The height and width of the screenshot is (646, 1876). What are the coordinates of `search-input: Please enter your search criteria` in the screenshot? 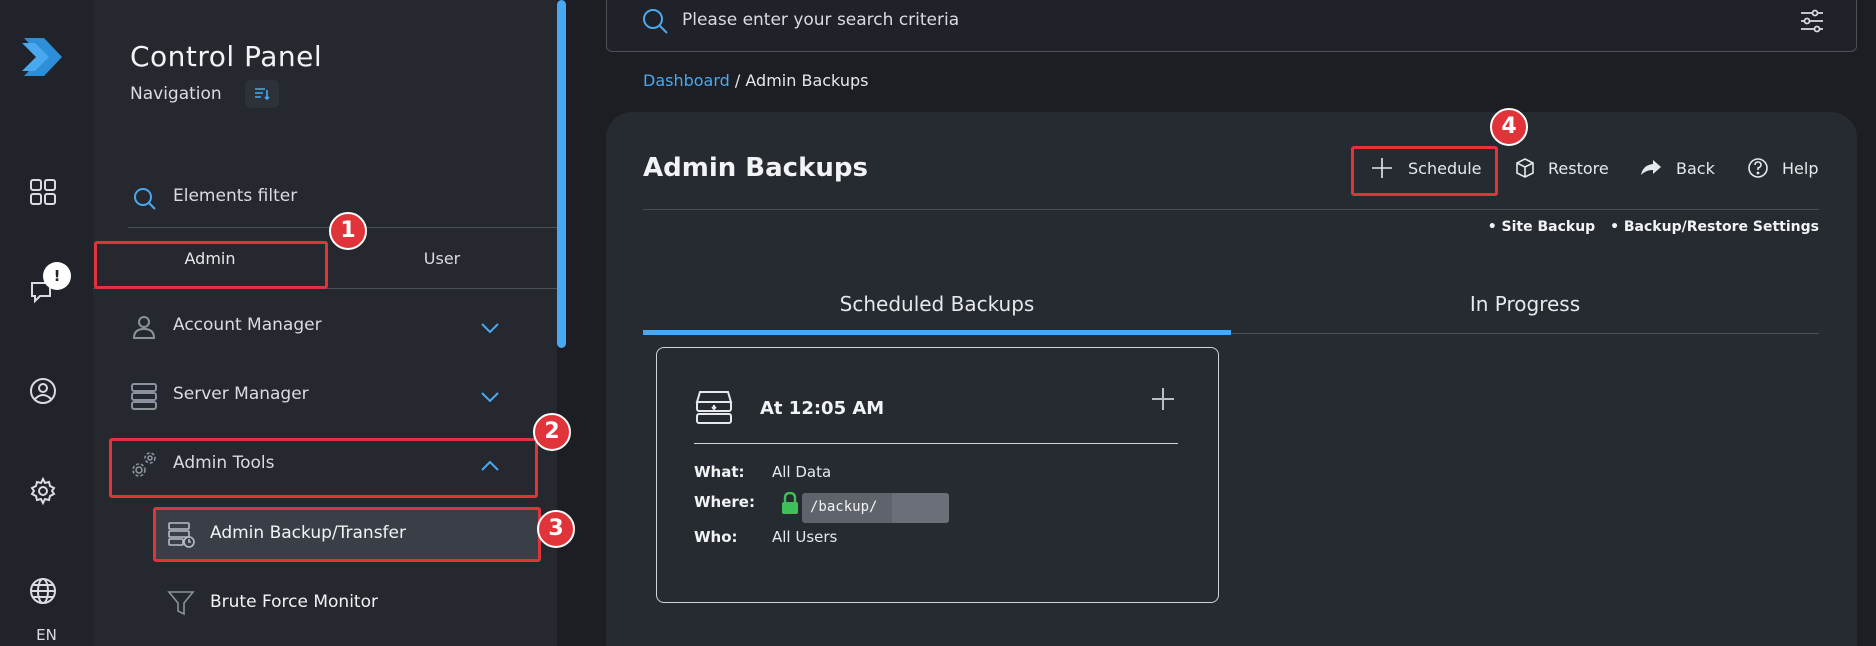 It's located at (820, 20).